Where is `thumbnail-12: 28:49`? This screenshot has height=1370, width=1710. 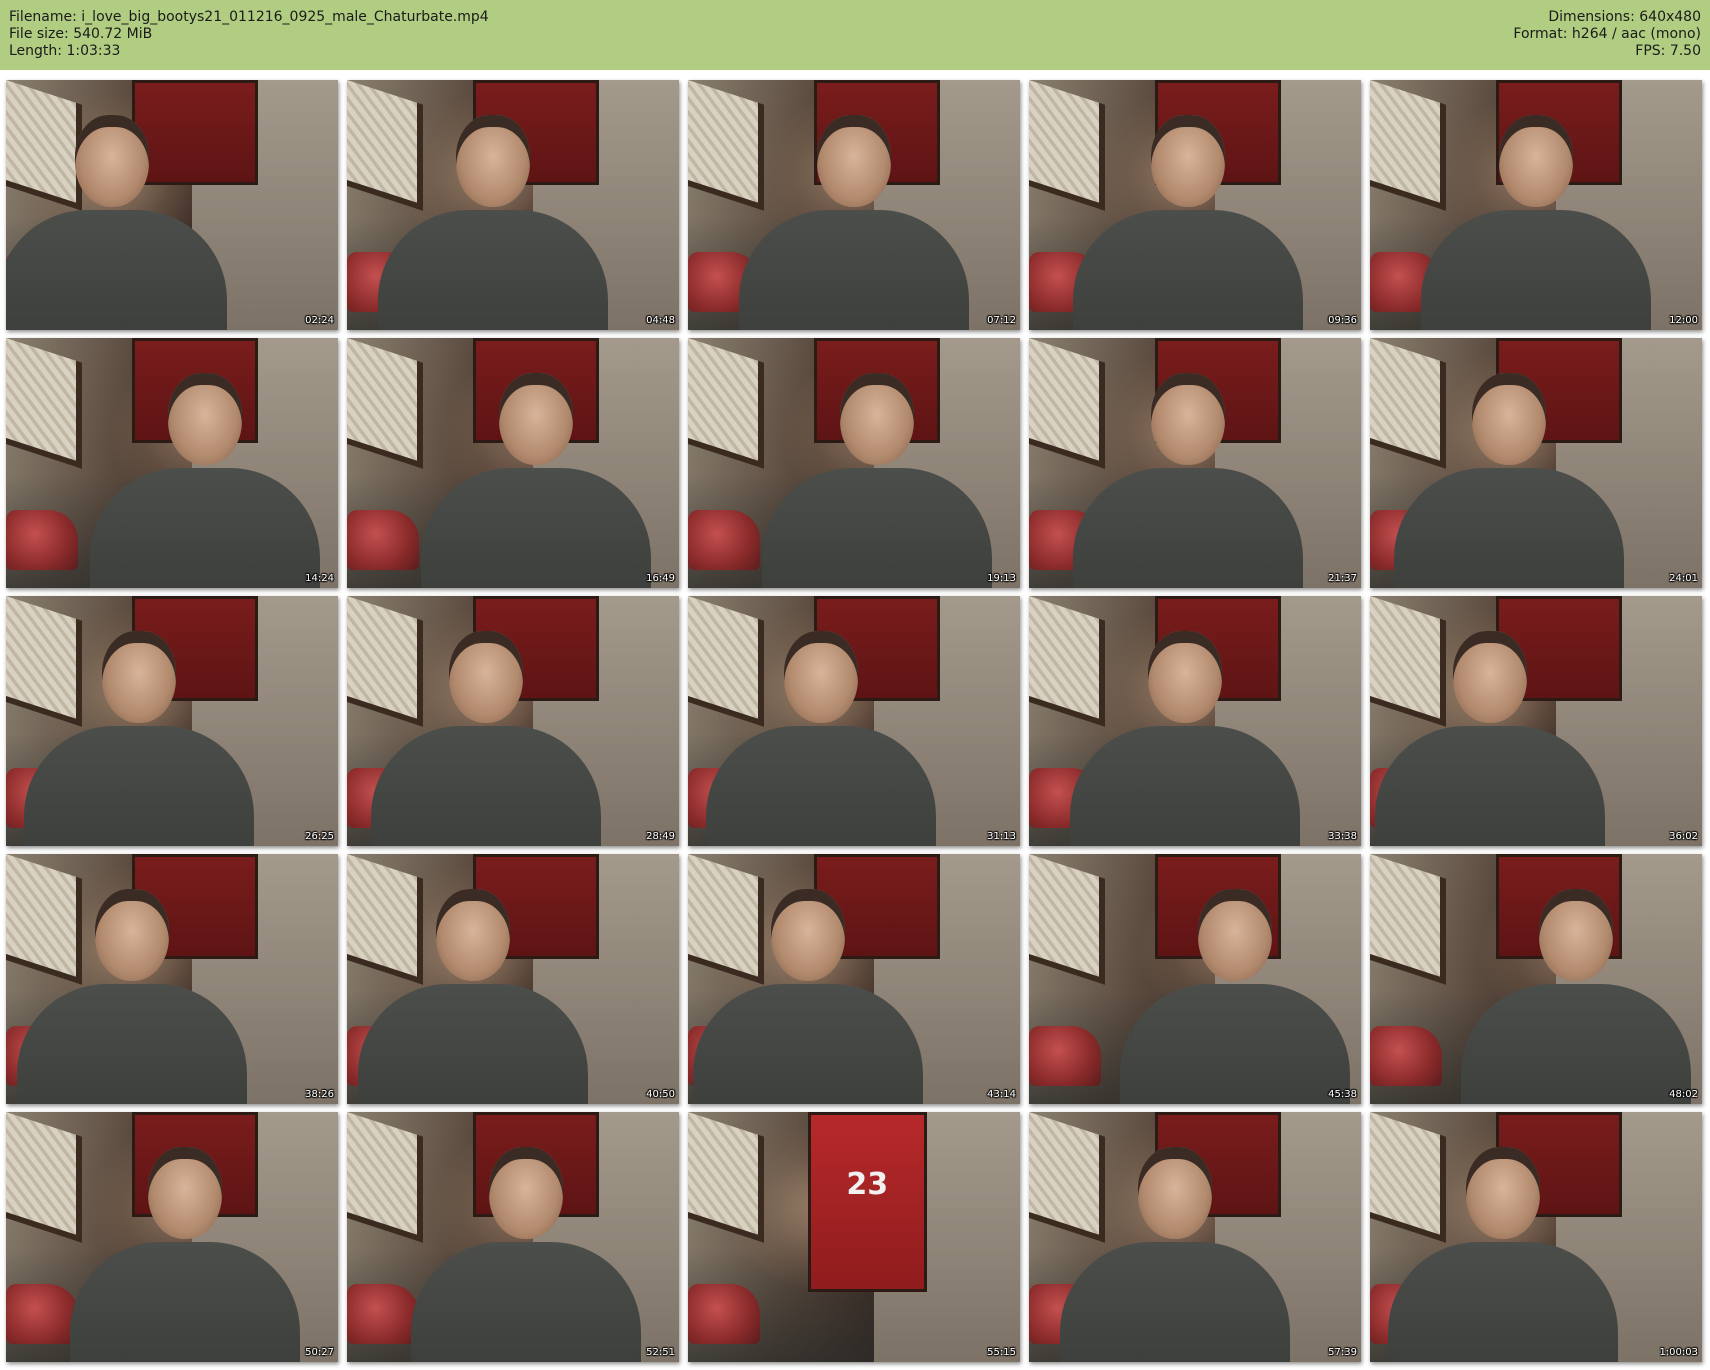 thumbnail-12: 28:49 is located at coordinates (513, 721).